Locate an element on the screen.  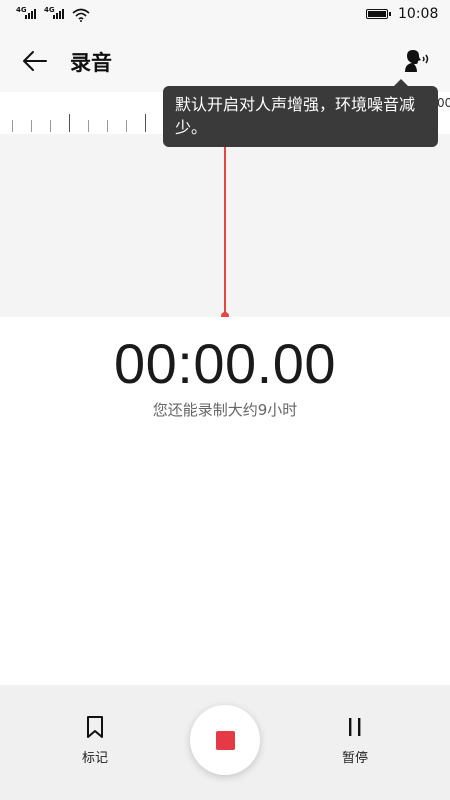
status-bar: 4G 4G 10:08 is located at coordinates (225, 15).